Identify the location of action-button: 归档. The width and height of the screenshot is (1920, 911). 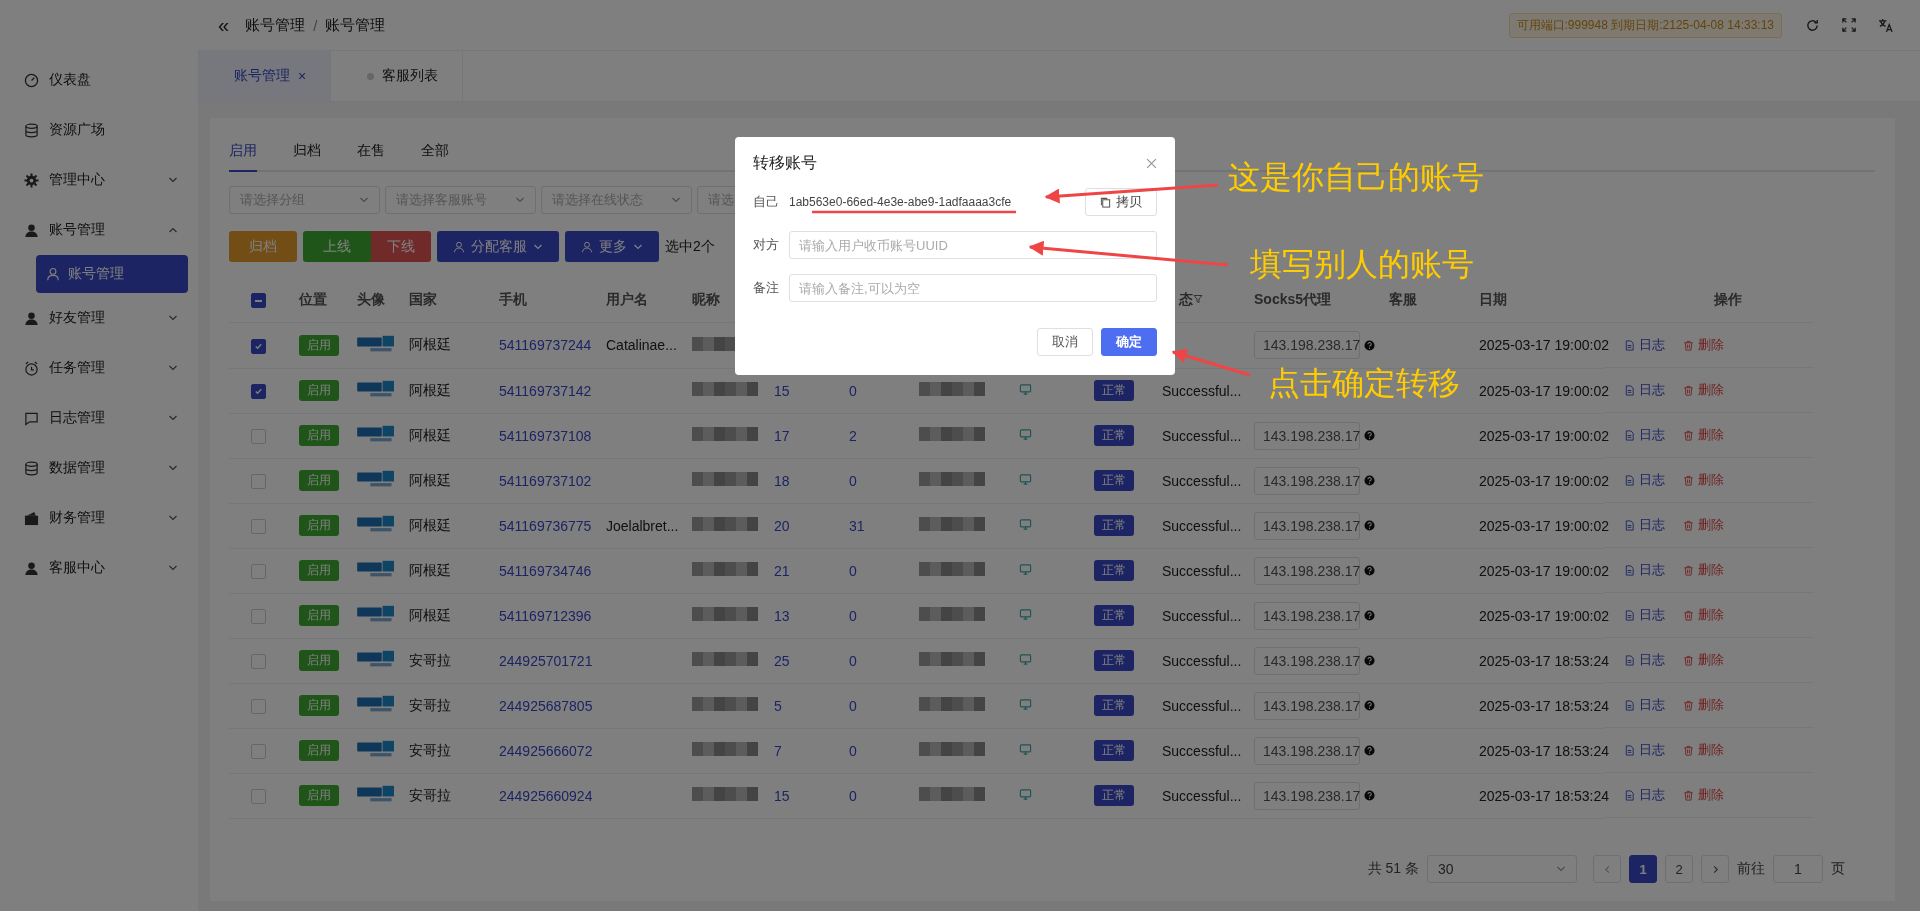
(263, 246).